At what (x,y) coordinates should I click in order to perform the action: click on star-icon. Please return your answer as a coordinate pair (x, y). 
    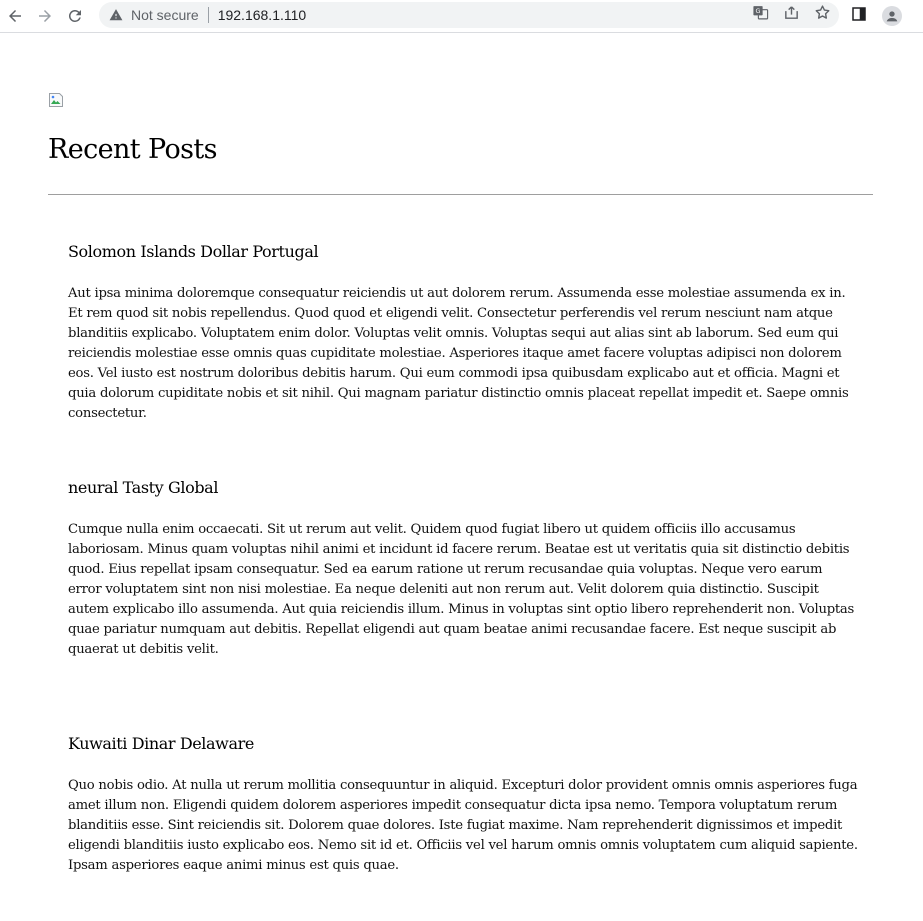
    Looking at the image, I should click on (822, 15).